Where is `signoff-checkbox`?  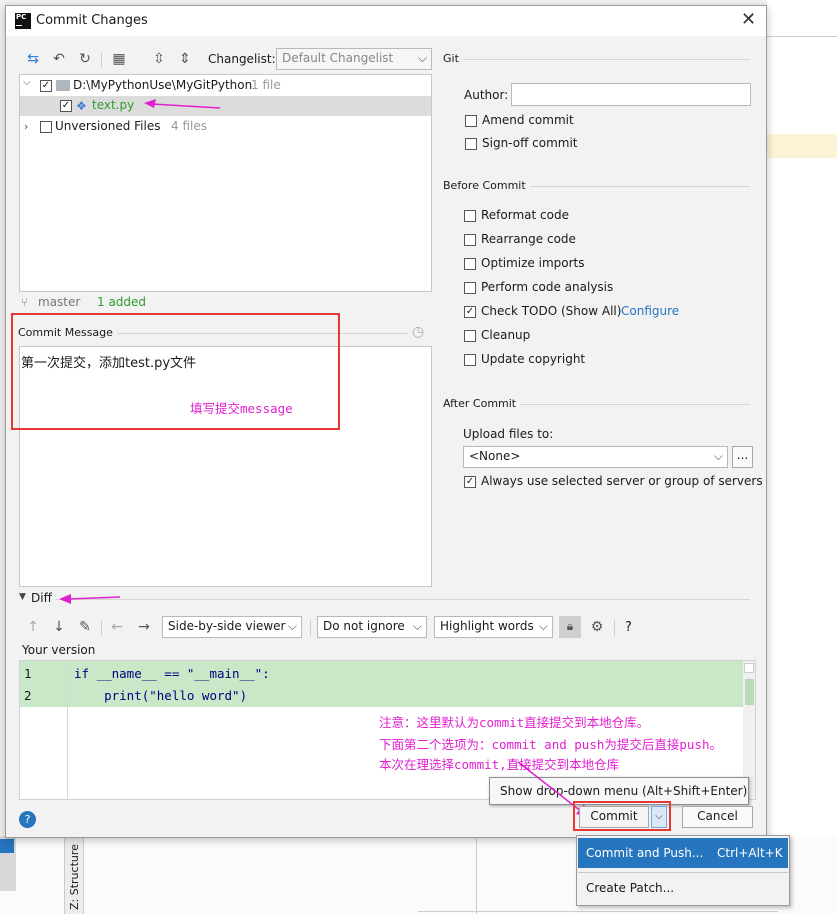
signoff-checkbox is located at coordinates (471, 144).